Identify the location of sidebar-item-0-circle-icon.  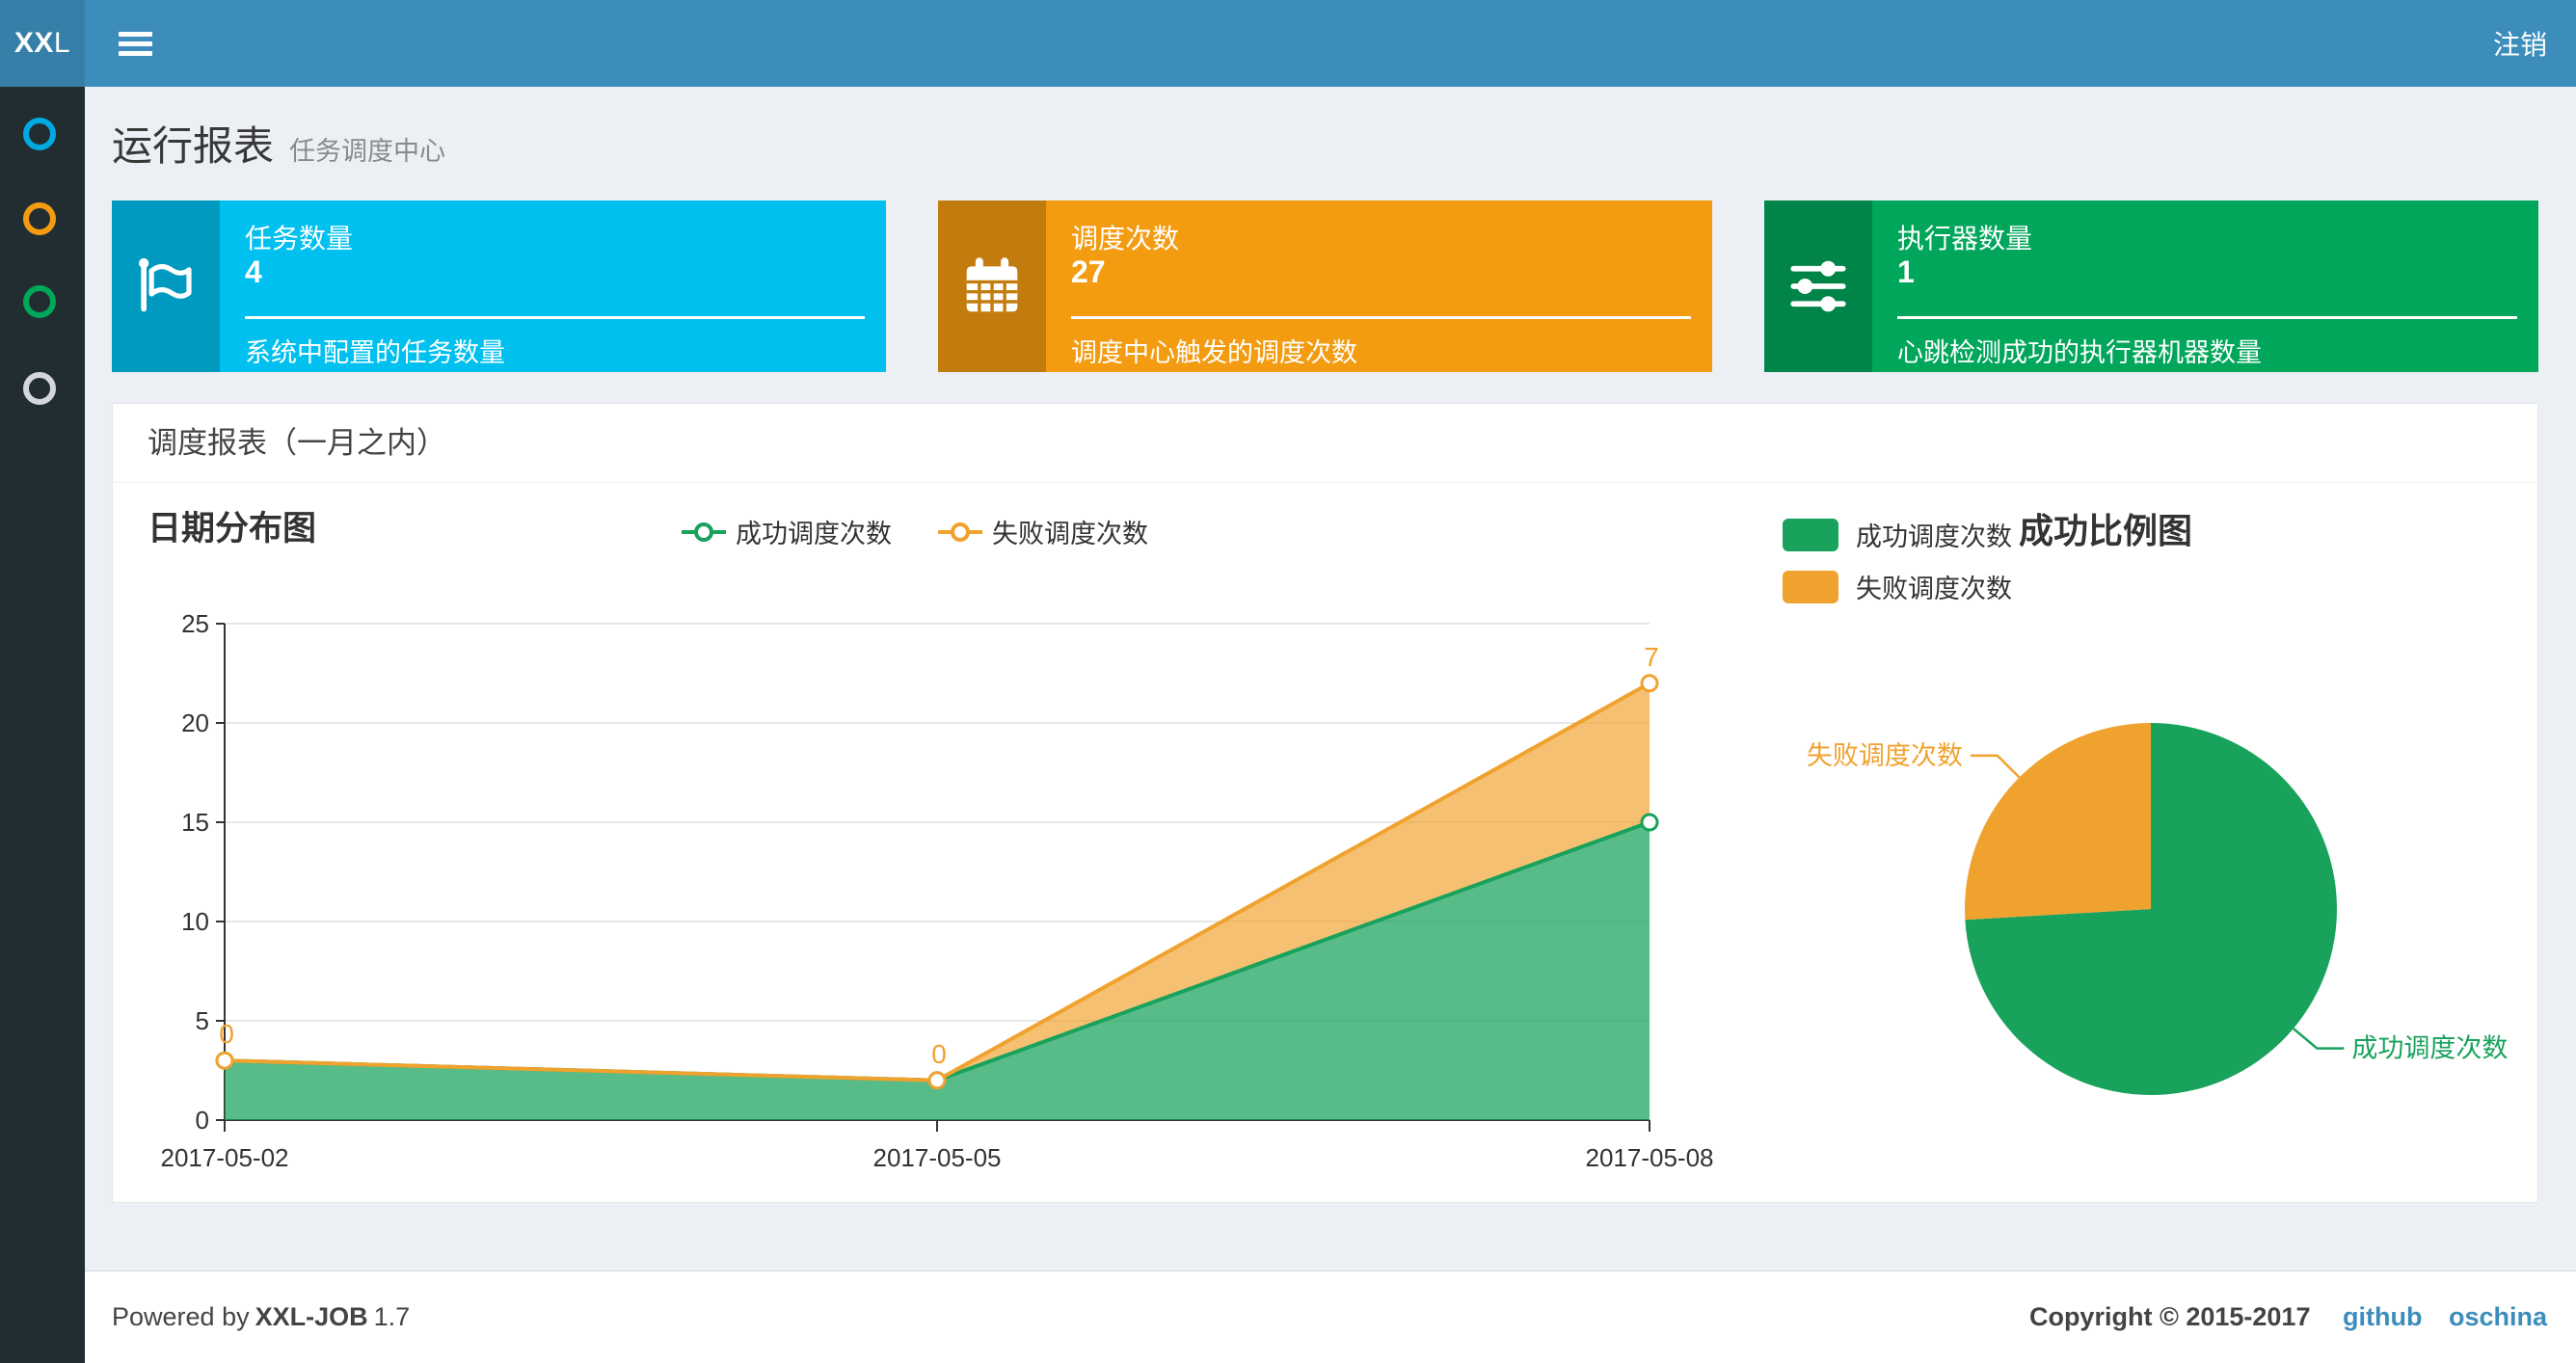
(39, 134).